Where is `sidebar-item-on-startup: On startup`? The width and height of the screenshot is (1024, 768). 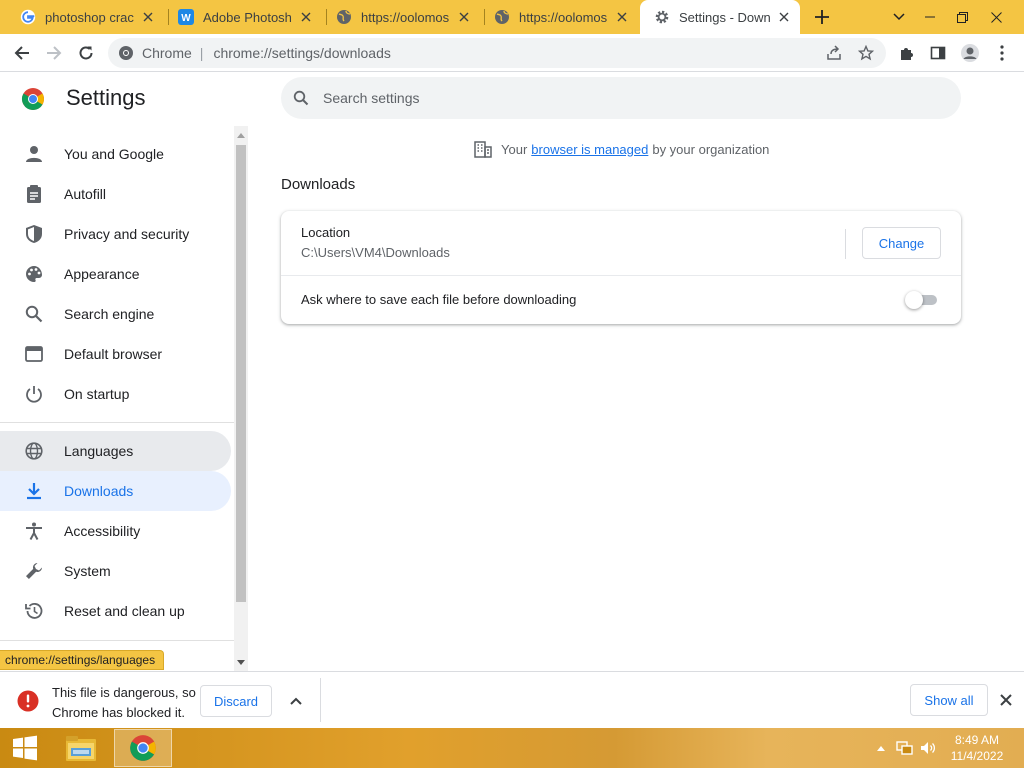
sidebar-item-on-startup: On startup is located at coordinates (115, 394).